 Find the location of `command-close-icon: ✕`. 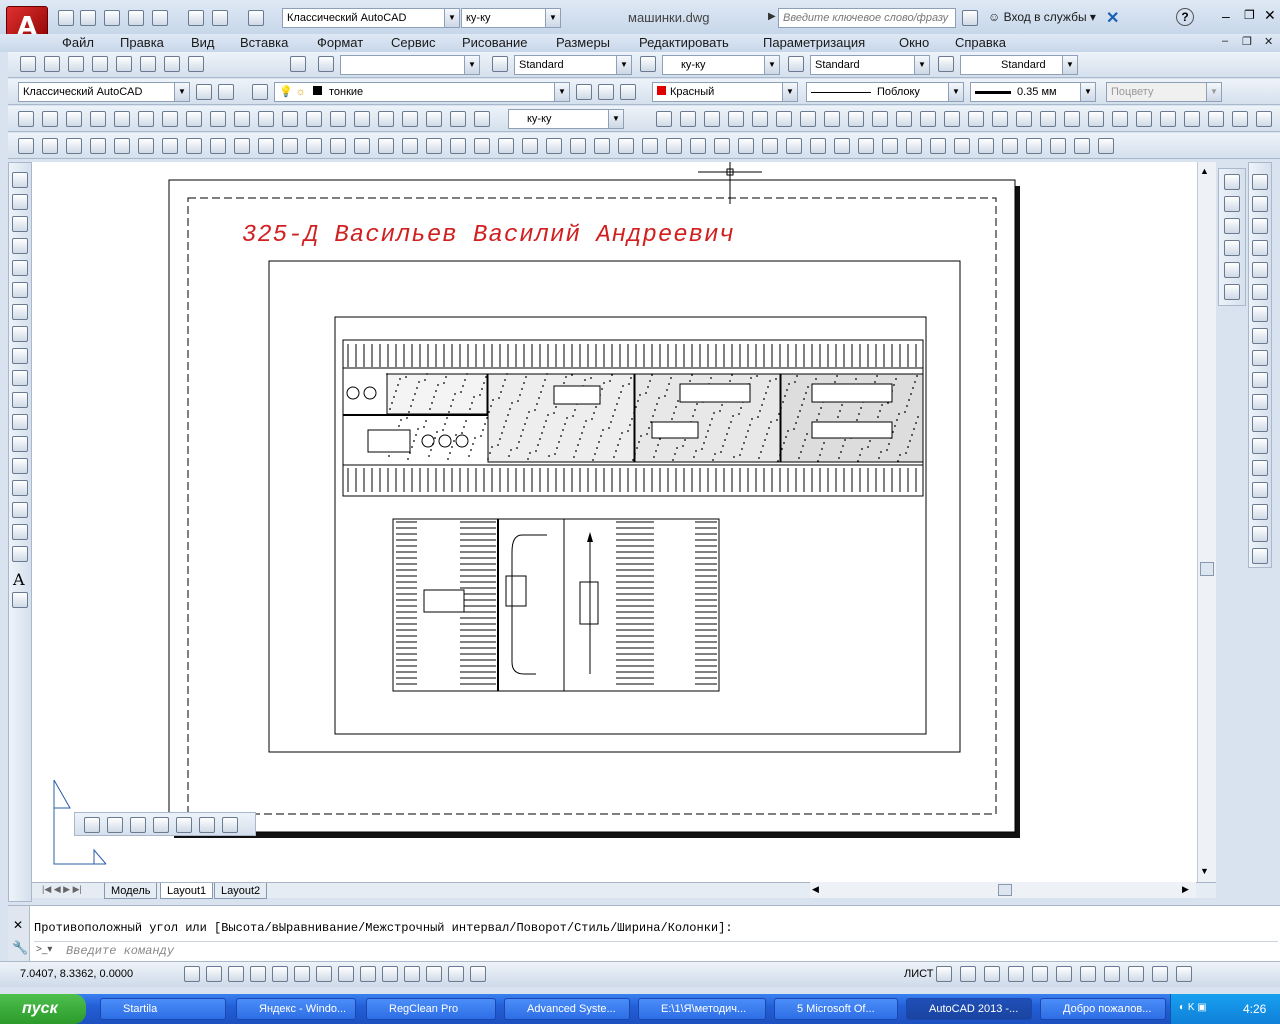

command-close-icon: ✕ is located at coordinates (18, 925).